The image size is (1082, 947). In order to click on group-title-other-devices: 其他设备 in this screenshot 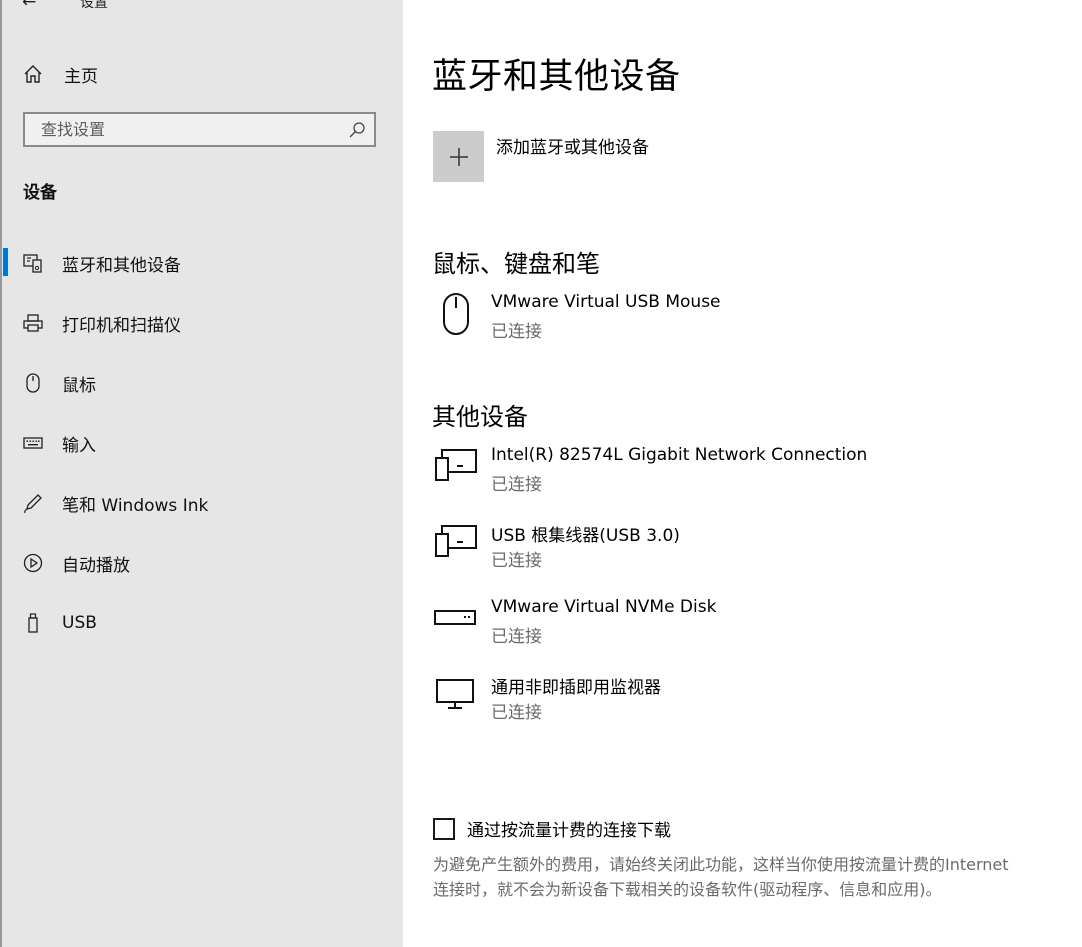, I will do `click(480, 417)`.